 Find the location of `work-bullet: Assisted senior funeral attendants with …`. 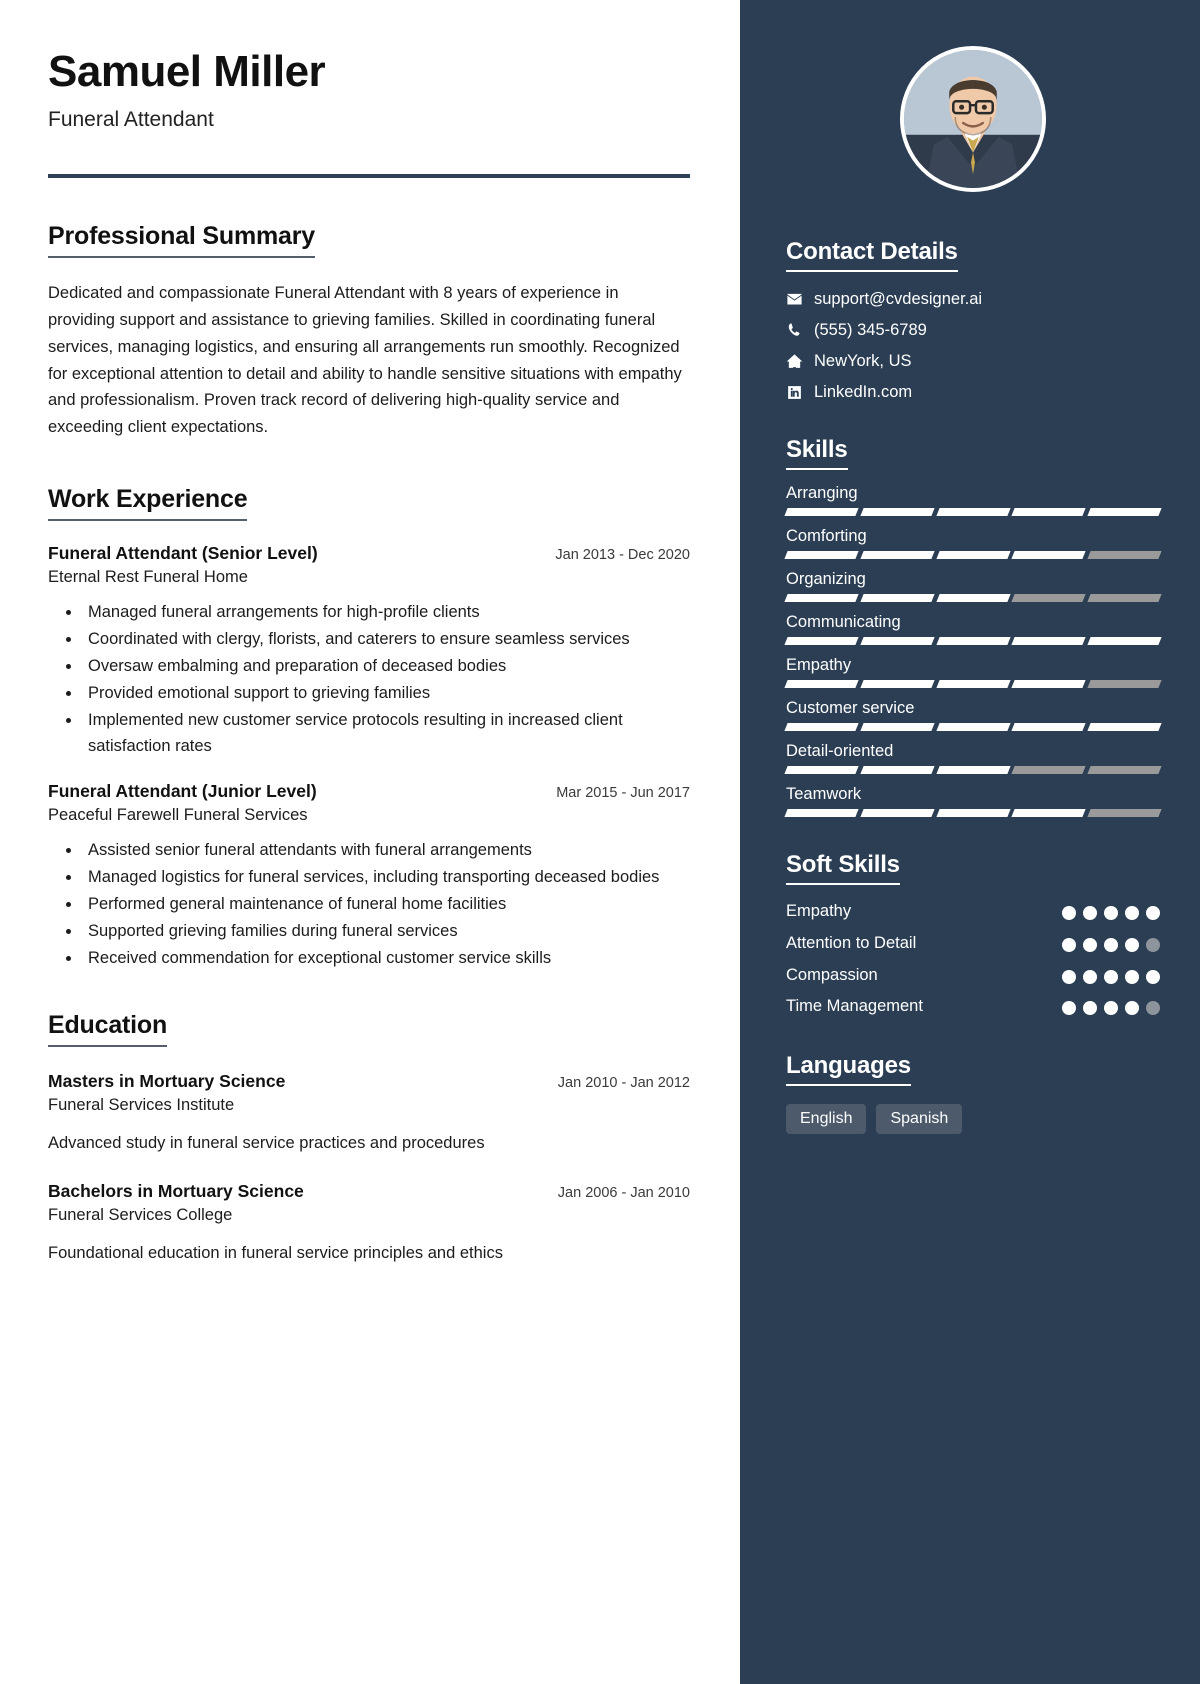

work-bullet: Assisted senior funeral attendants with … is located at coordinates (386, 850).